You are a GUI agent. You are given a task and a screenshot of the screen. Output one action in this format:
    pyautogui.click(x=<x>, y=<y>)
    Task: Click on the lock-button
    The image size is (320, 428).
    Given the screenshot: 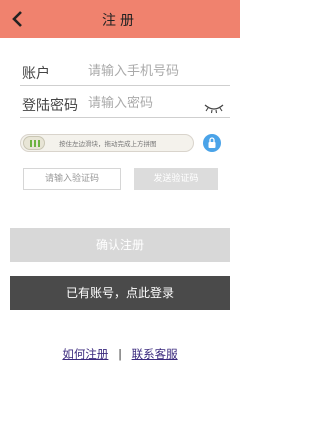 What is the action you would take?
    pyautogui.click(x=212, y=143)
    